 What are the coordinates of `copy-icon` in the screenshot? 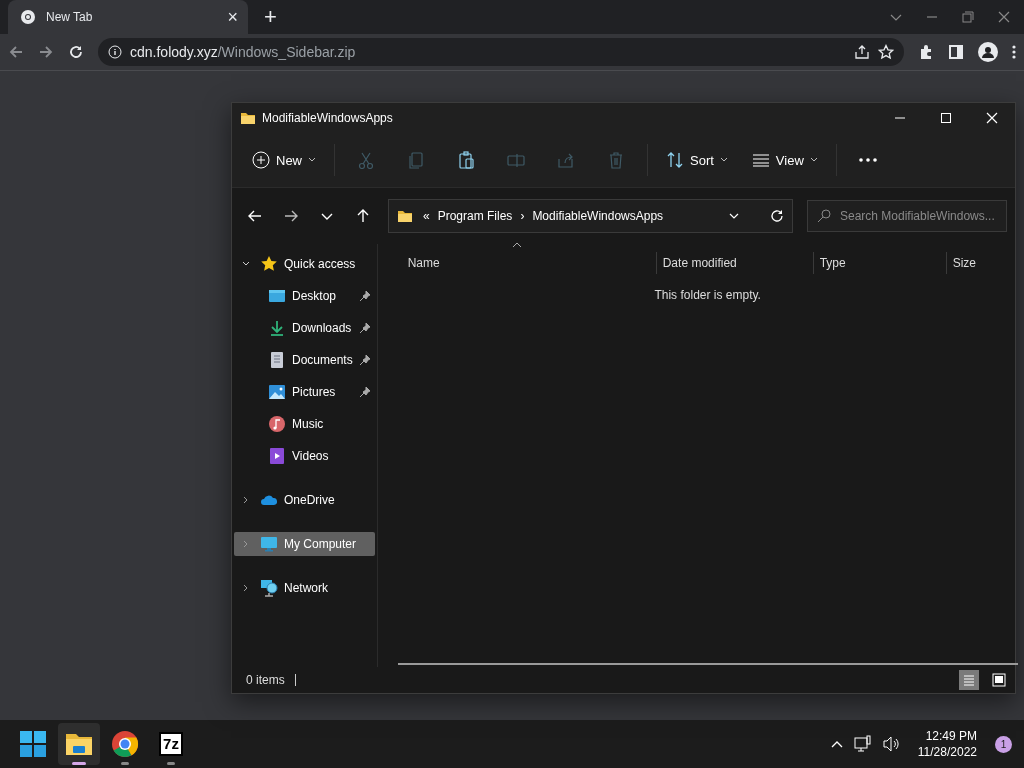 It's located at (416, 160).